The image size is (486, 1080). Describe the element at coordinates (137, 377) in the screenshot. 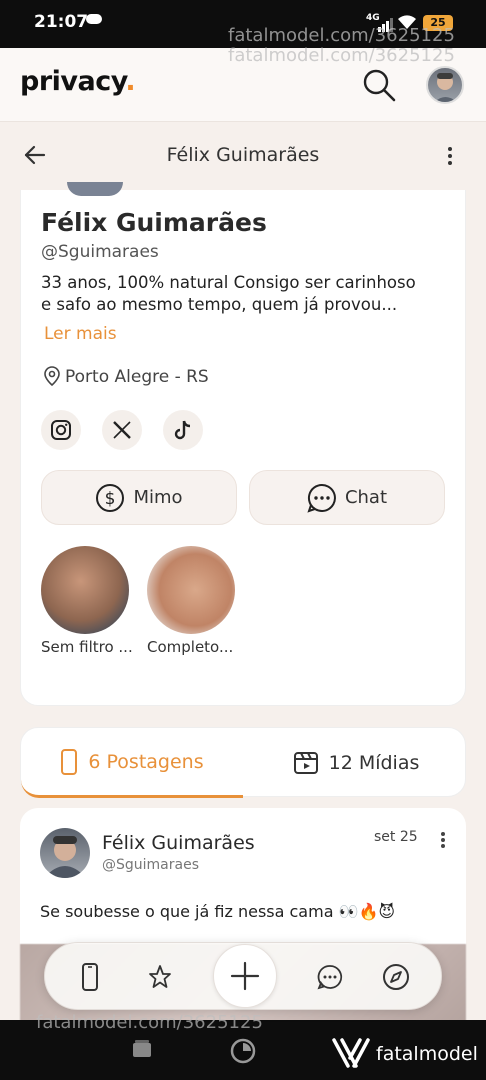

I see `location-text: Porto Alegre - RS` at that location.